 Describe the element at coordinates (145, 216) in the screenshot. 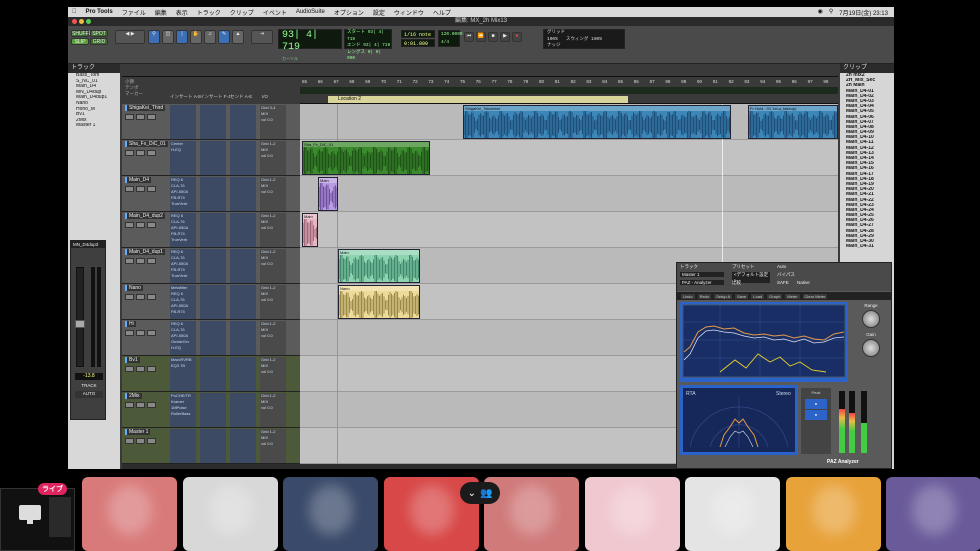

I see `track-name: Main_D4_dup2` at that location.